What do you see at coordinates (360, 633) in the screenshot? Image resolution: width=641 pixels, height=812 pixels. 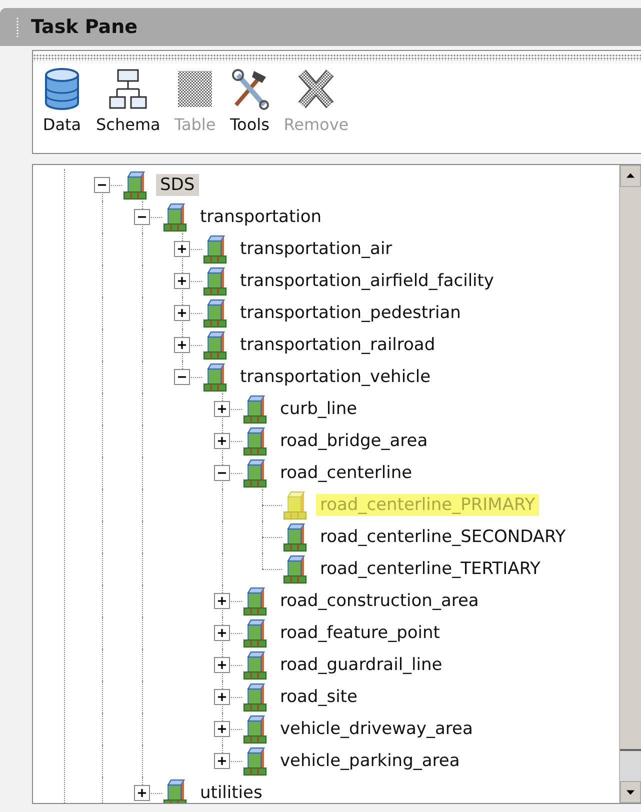 I see `tree-item: road_feature_point` at bounding box center [360, 633].